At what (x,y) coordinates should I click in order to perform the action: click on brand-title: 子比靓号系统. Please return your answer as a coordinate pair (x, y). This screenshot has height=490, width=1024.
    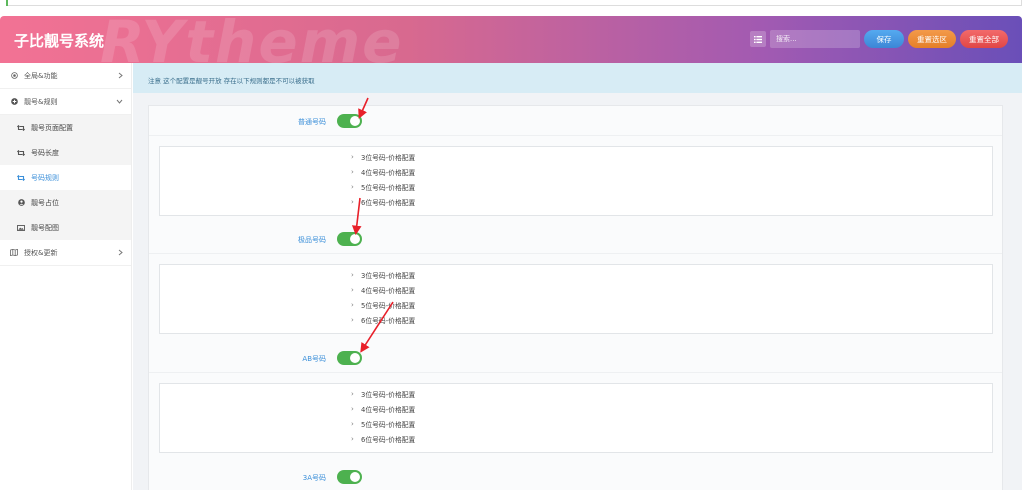
    Looking at the image, I should click on (59, 41).